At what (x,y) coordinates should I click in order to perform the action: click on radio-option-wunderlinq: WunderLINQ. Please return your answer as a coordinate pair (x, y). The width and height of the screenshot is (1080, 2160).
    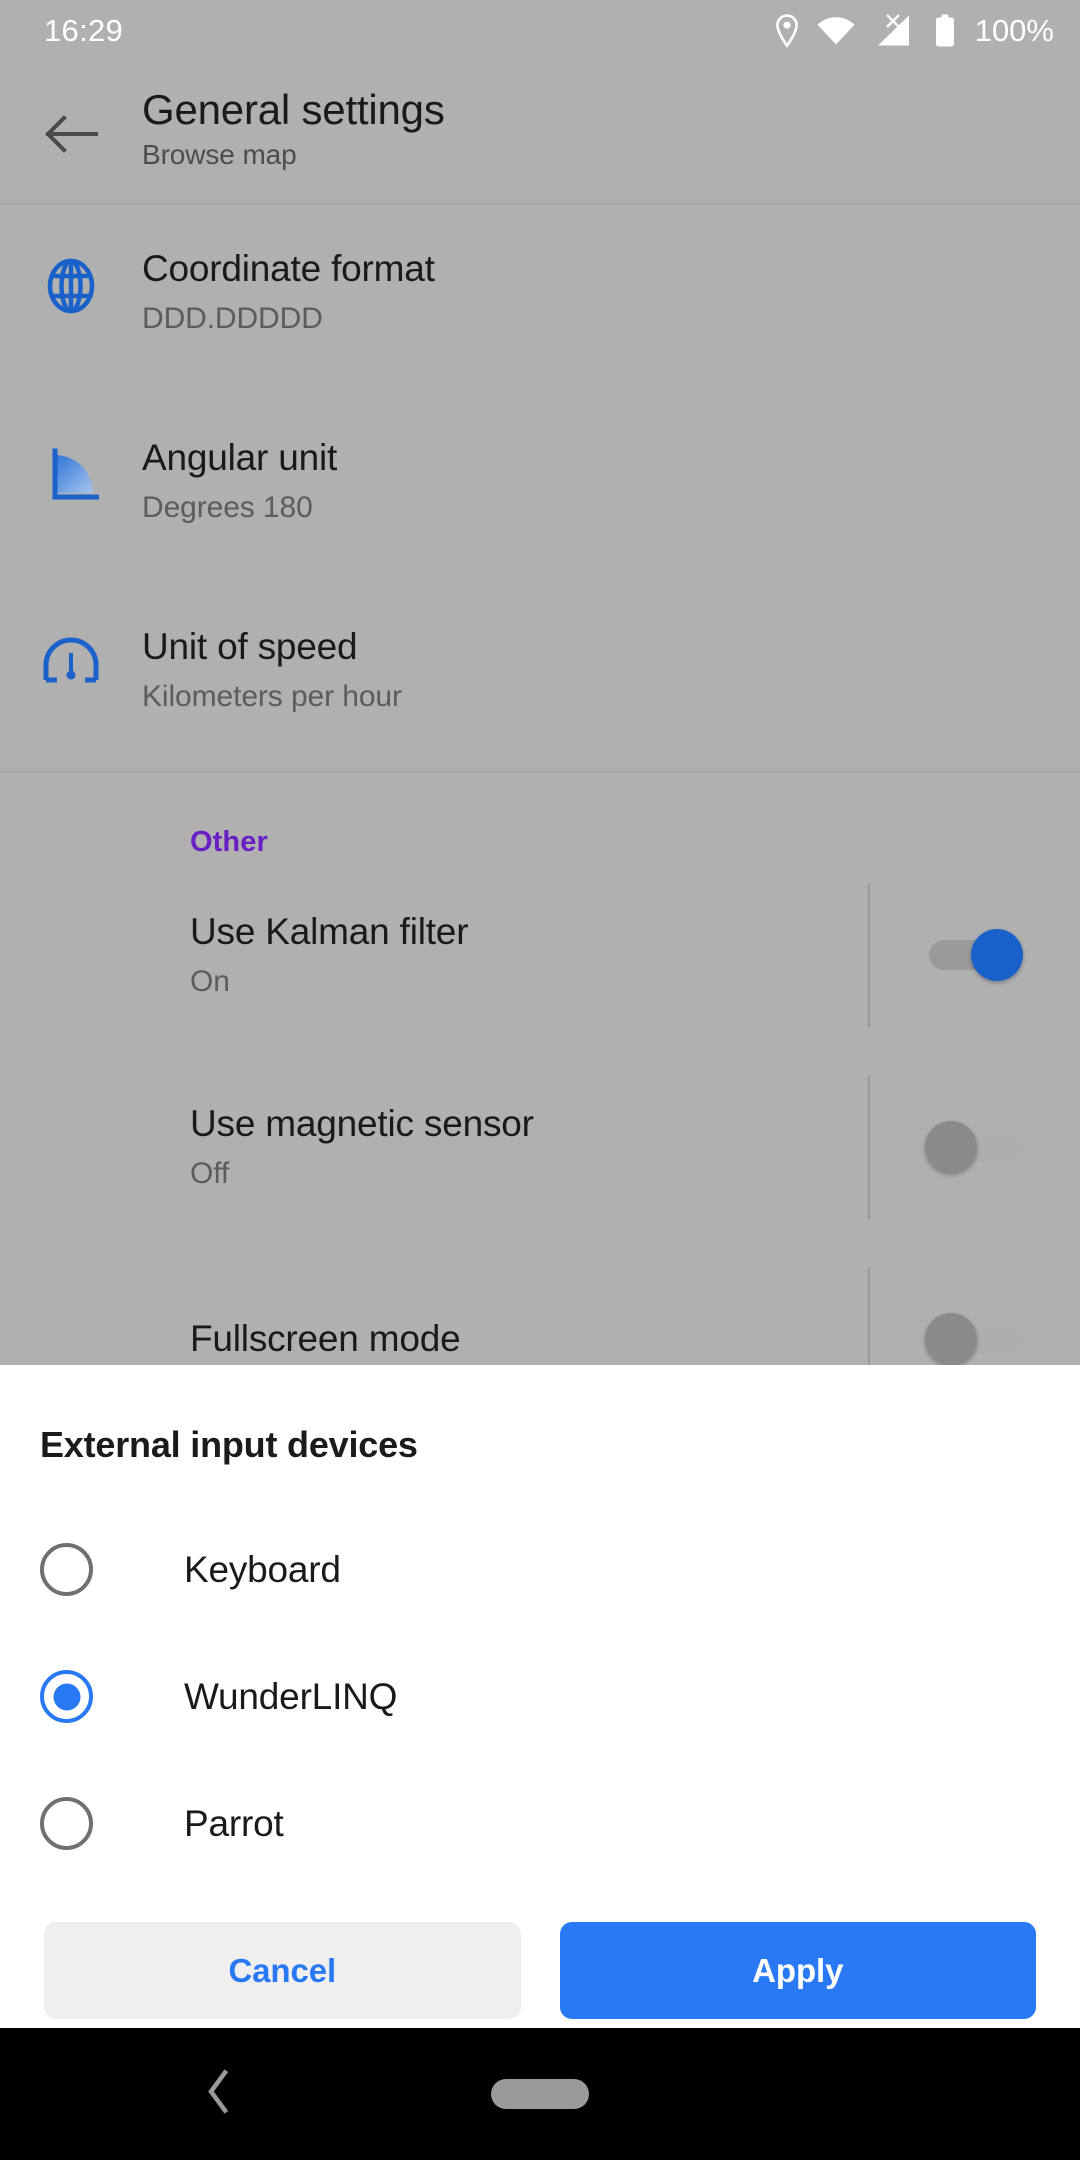
    Looking at the image, I should click on (540, 1696).